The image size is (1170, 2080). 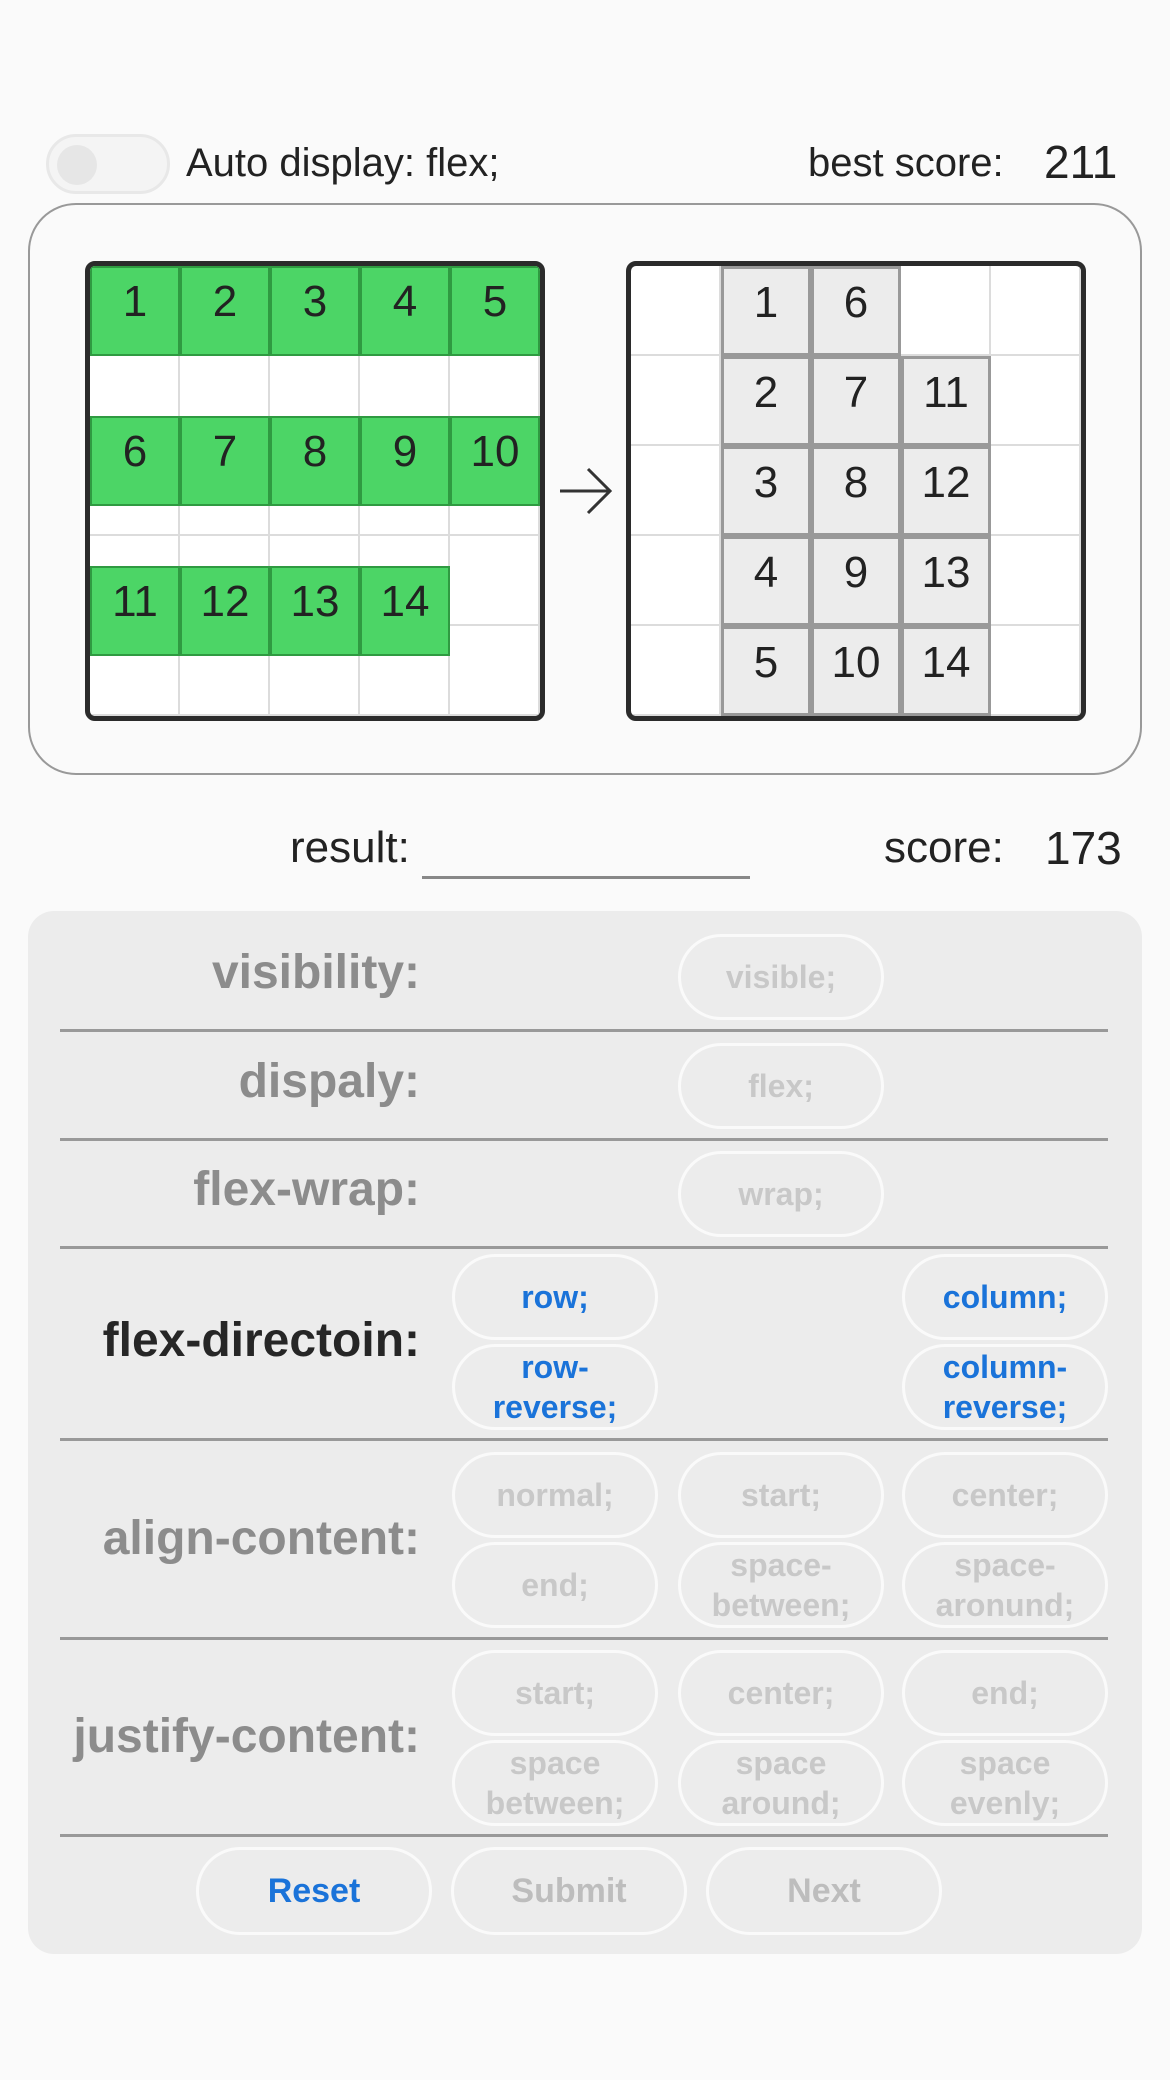 What do you see at coordinates (781, 1693) in the screenshot?
I see `justify-content-center-option: center;` at bounding box center [781, 1693].